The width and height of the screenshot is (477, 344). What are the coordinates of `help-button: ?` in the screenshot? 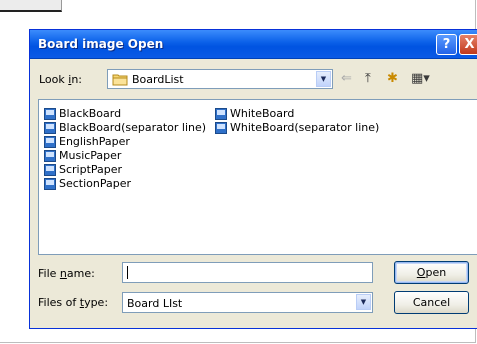 It's located at (446, 44).